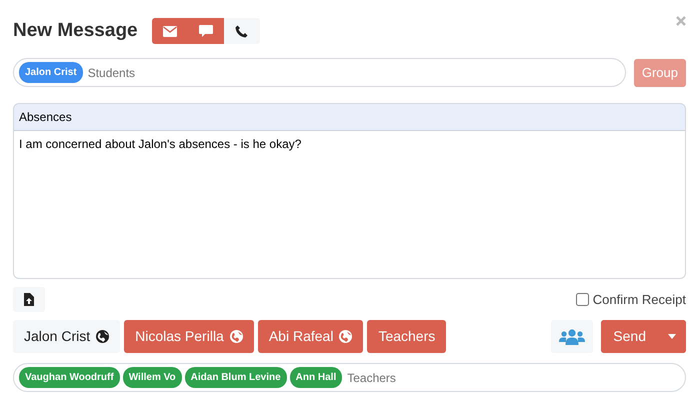  I want to click on subject-field: Absences, so click(349, 117).